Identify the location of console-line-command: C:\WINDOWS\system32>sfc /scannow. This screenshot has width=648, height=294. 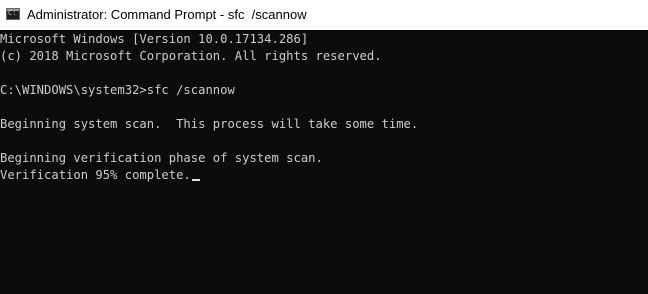
(117, 90).